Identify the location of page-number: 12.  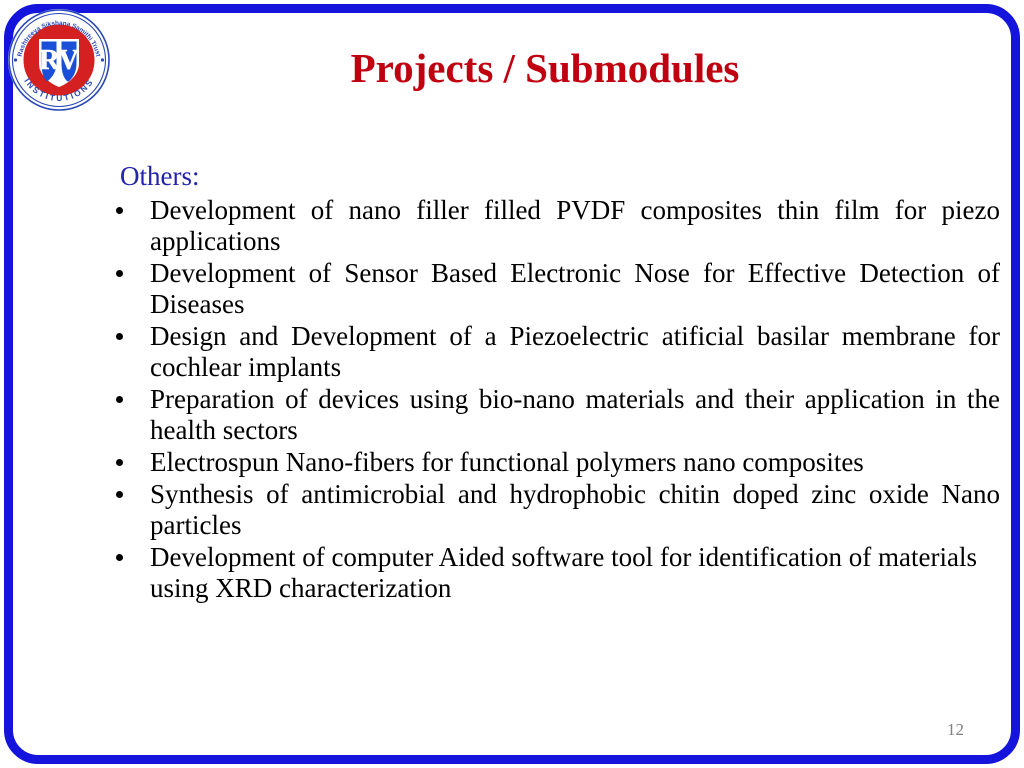
(955, 729).